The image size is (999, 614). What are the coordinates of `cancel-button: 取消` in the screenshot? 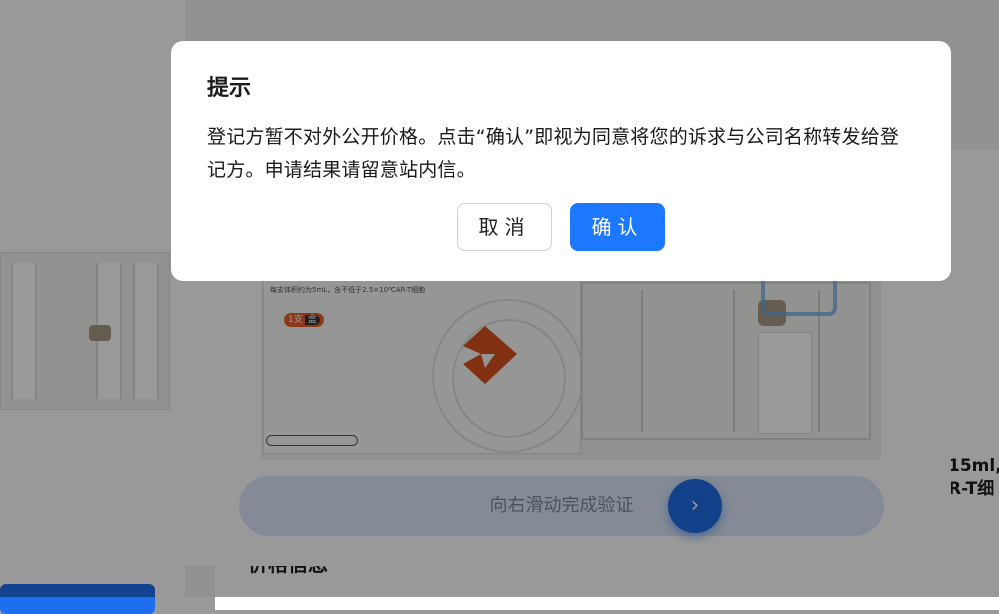 It's located at (504, 227).